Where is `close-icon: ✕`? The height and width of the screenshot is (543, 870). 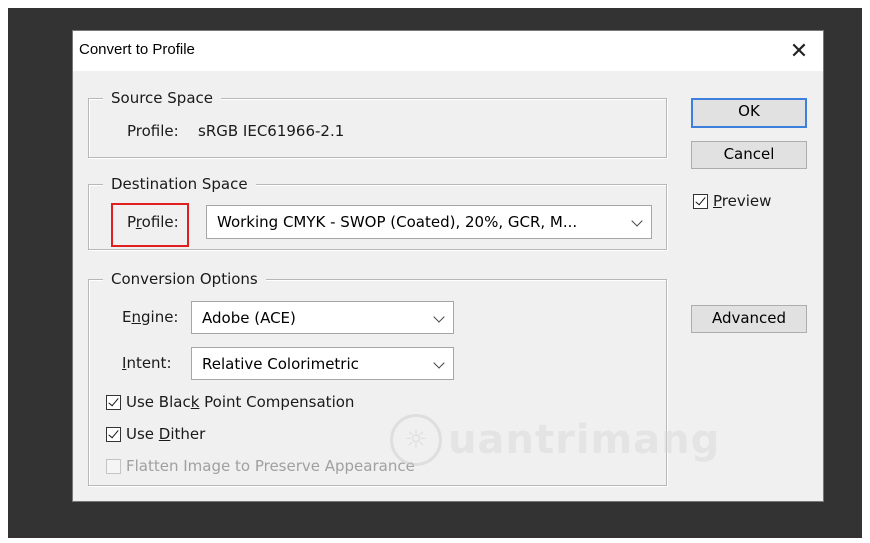 close-icon: ✕ is located at coordinates (799, 51).